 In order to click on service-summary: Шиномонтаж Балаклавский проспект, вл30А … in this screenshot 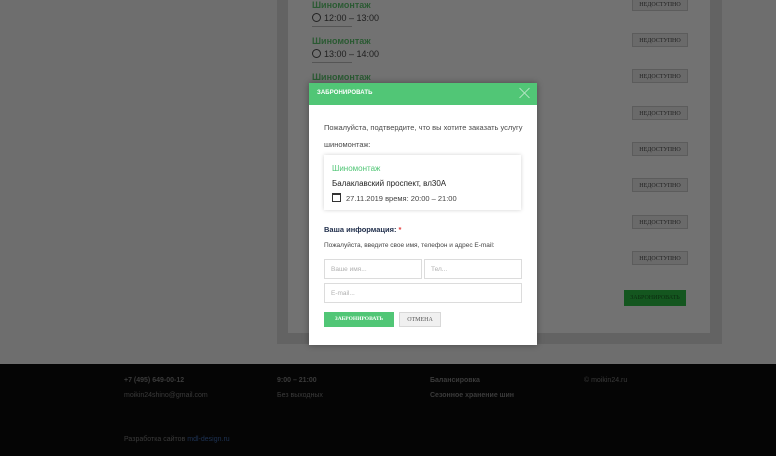, I will do `click(422, 182)`.